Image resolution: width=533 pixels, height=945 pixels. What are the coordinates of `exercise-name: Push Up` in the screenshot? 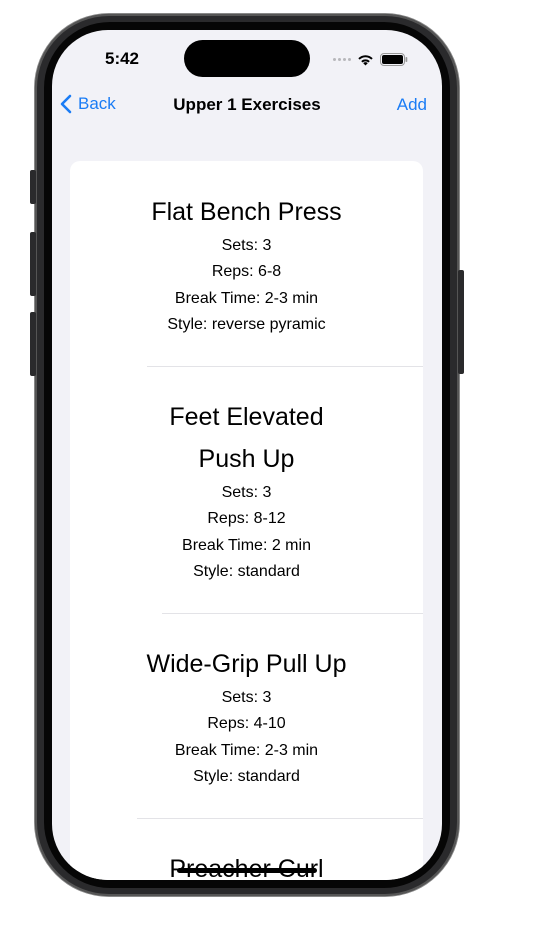 It's located at (246, 459).